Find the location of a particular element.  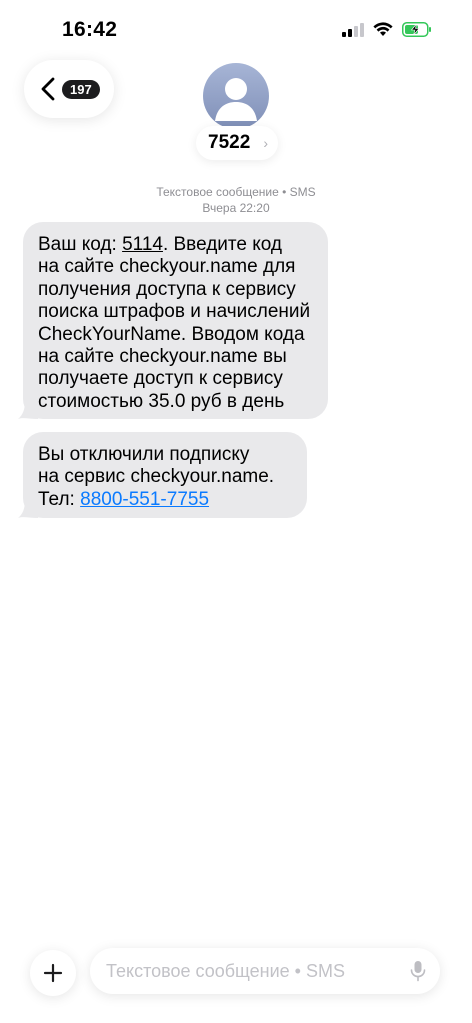

status-time: 16:42 is located at coordinates (90, 29).